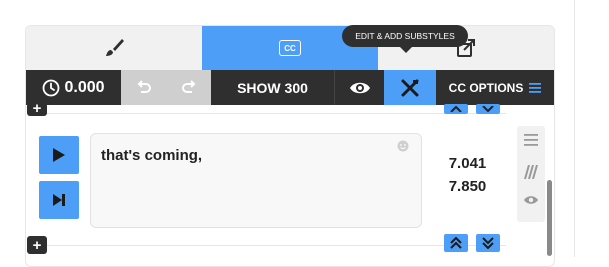 The width and height of the screenshot is (609, 267). I want to click on add-caption-below-button: +, so click(37, 245).